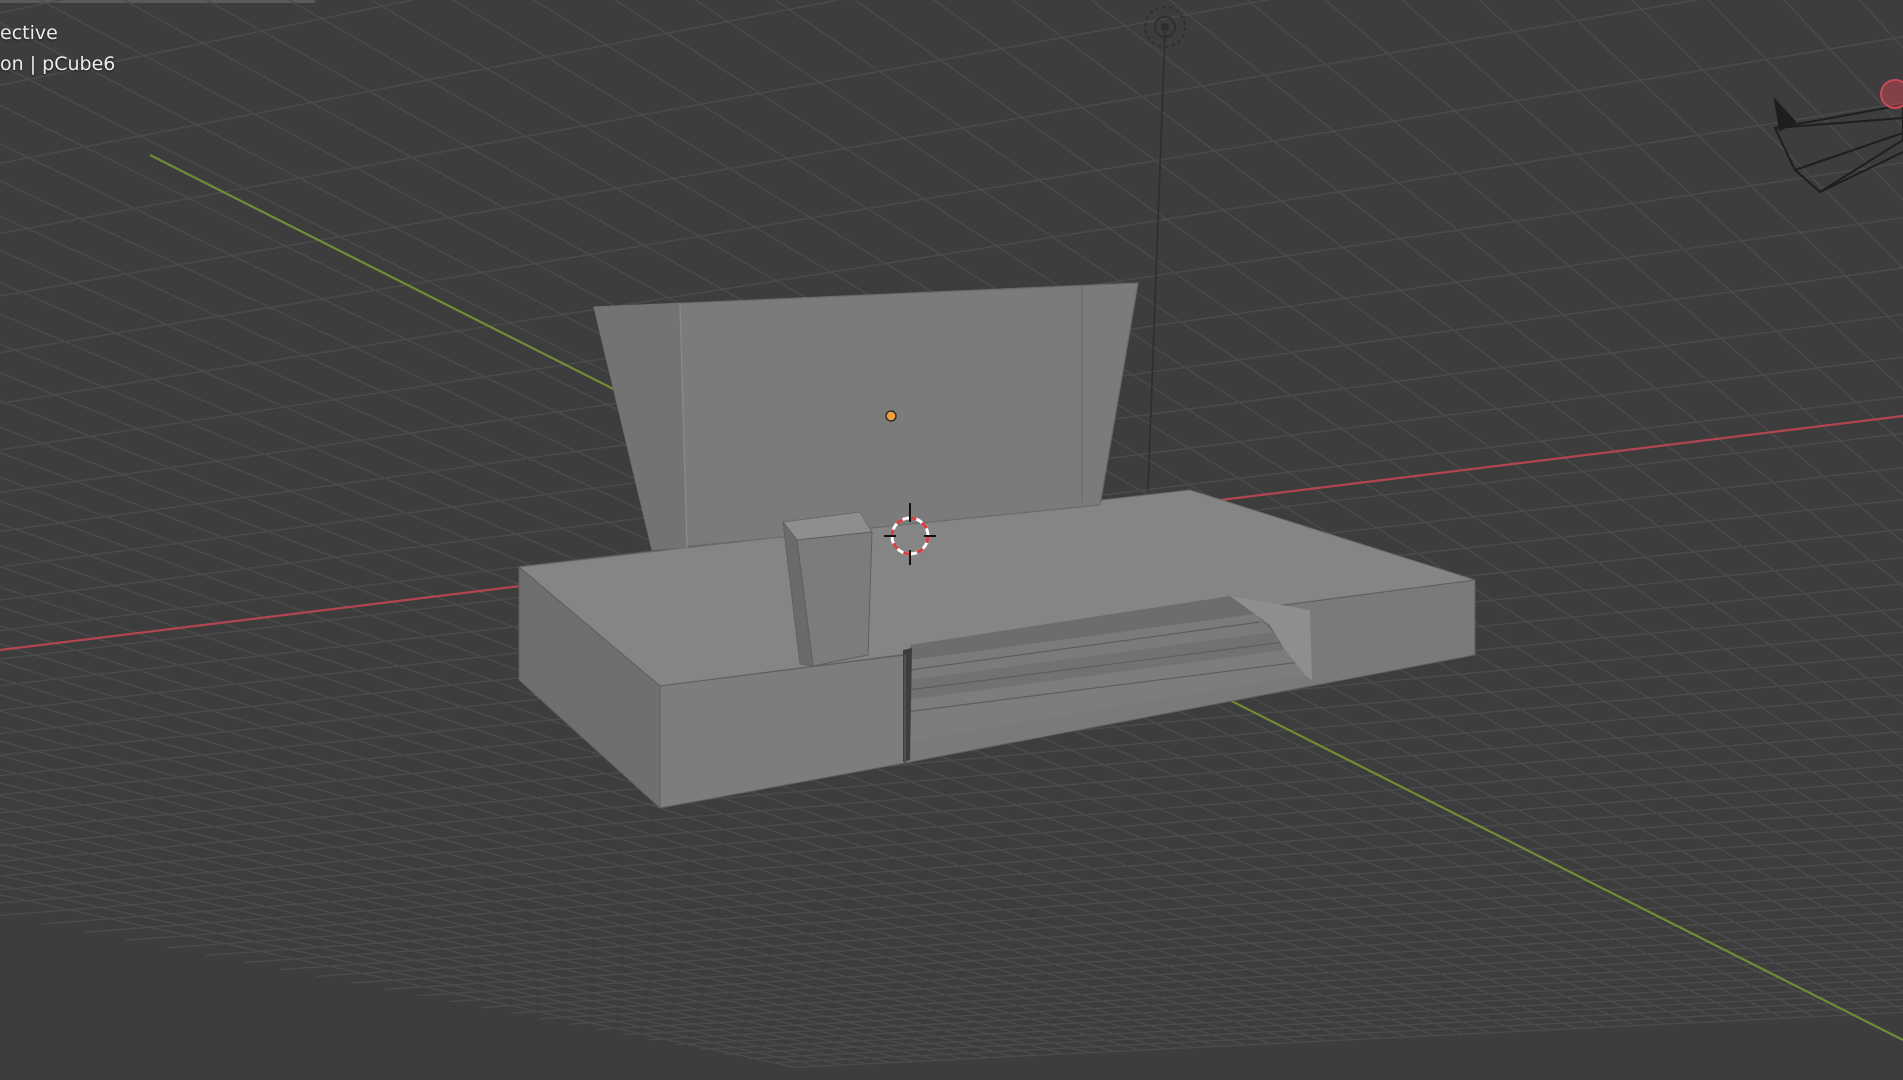 This screenshot has width=1903, height=1080. Describe the element at coordinates (29, 33) in the screenshot. I see `view-mode-label: ective` at that location.